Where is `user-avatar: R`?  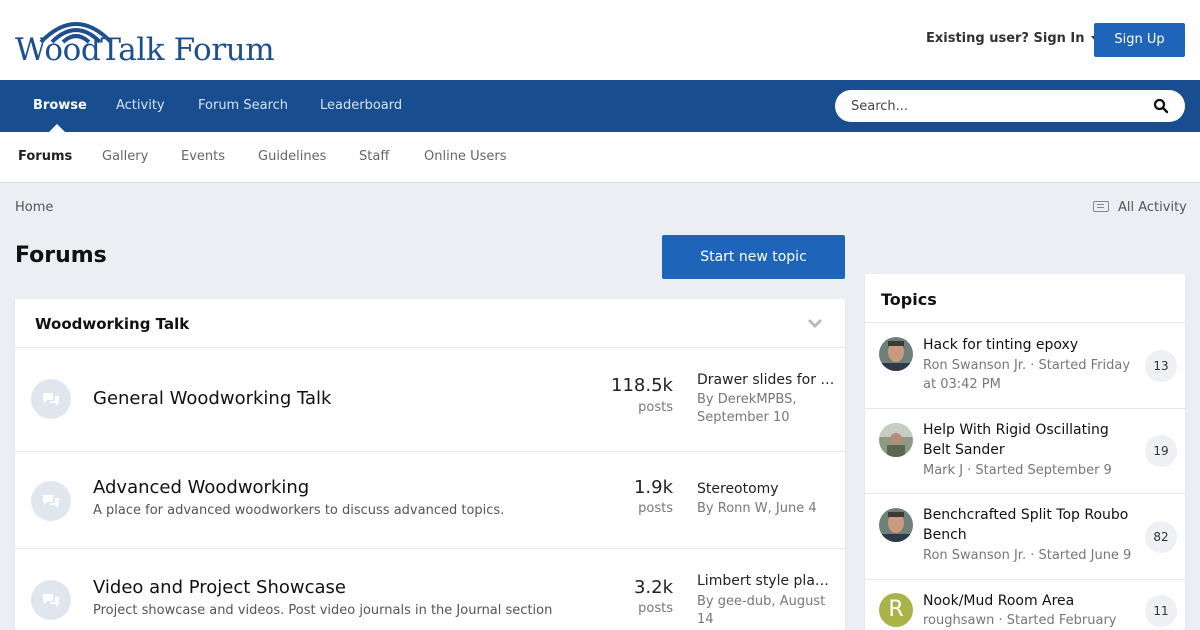 user-avatar: R is located at coordinates (896, 610).